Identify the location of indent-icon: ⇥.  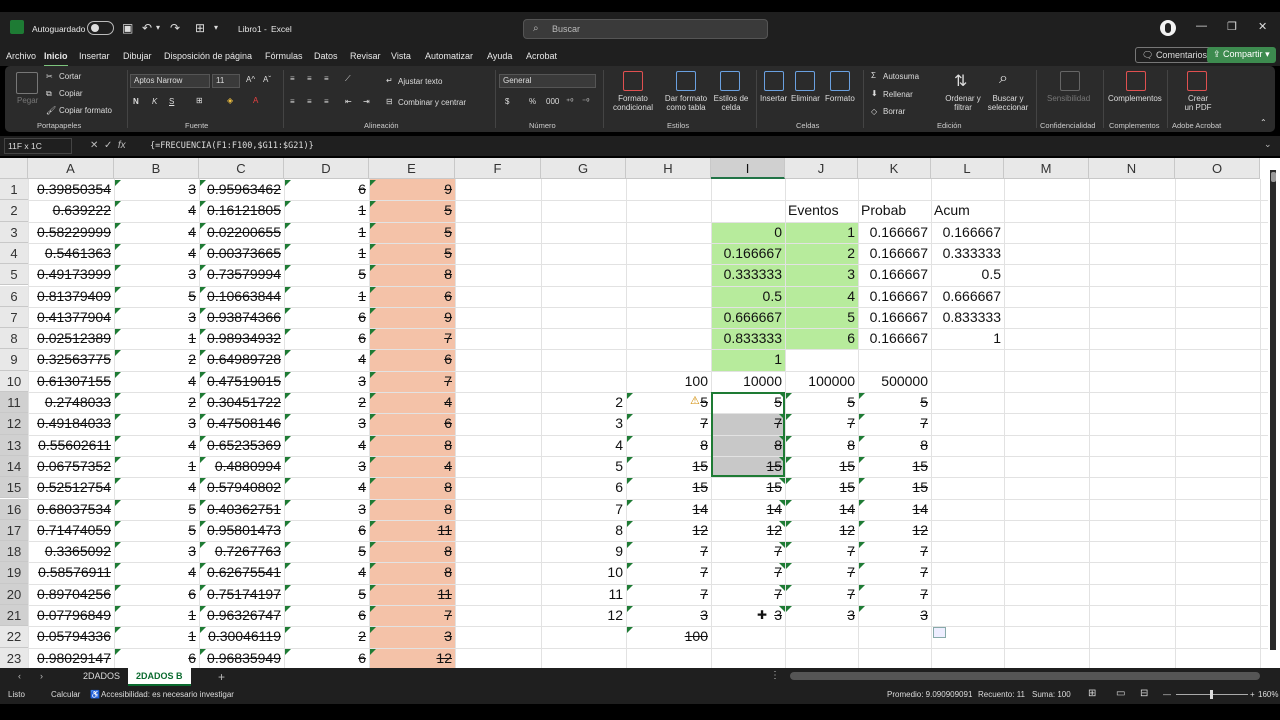
(366, 101).